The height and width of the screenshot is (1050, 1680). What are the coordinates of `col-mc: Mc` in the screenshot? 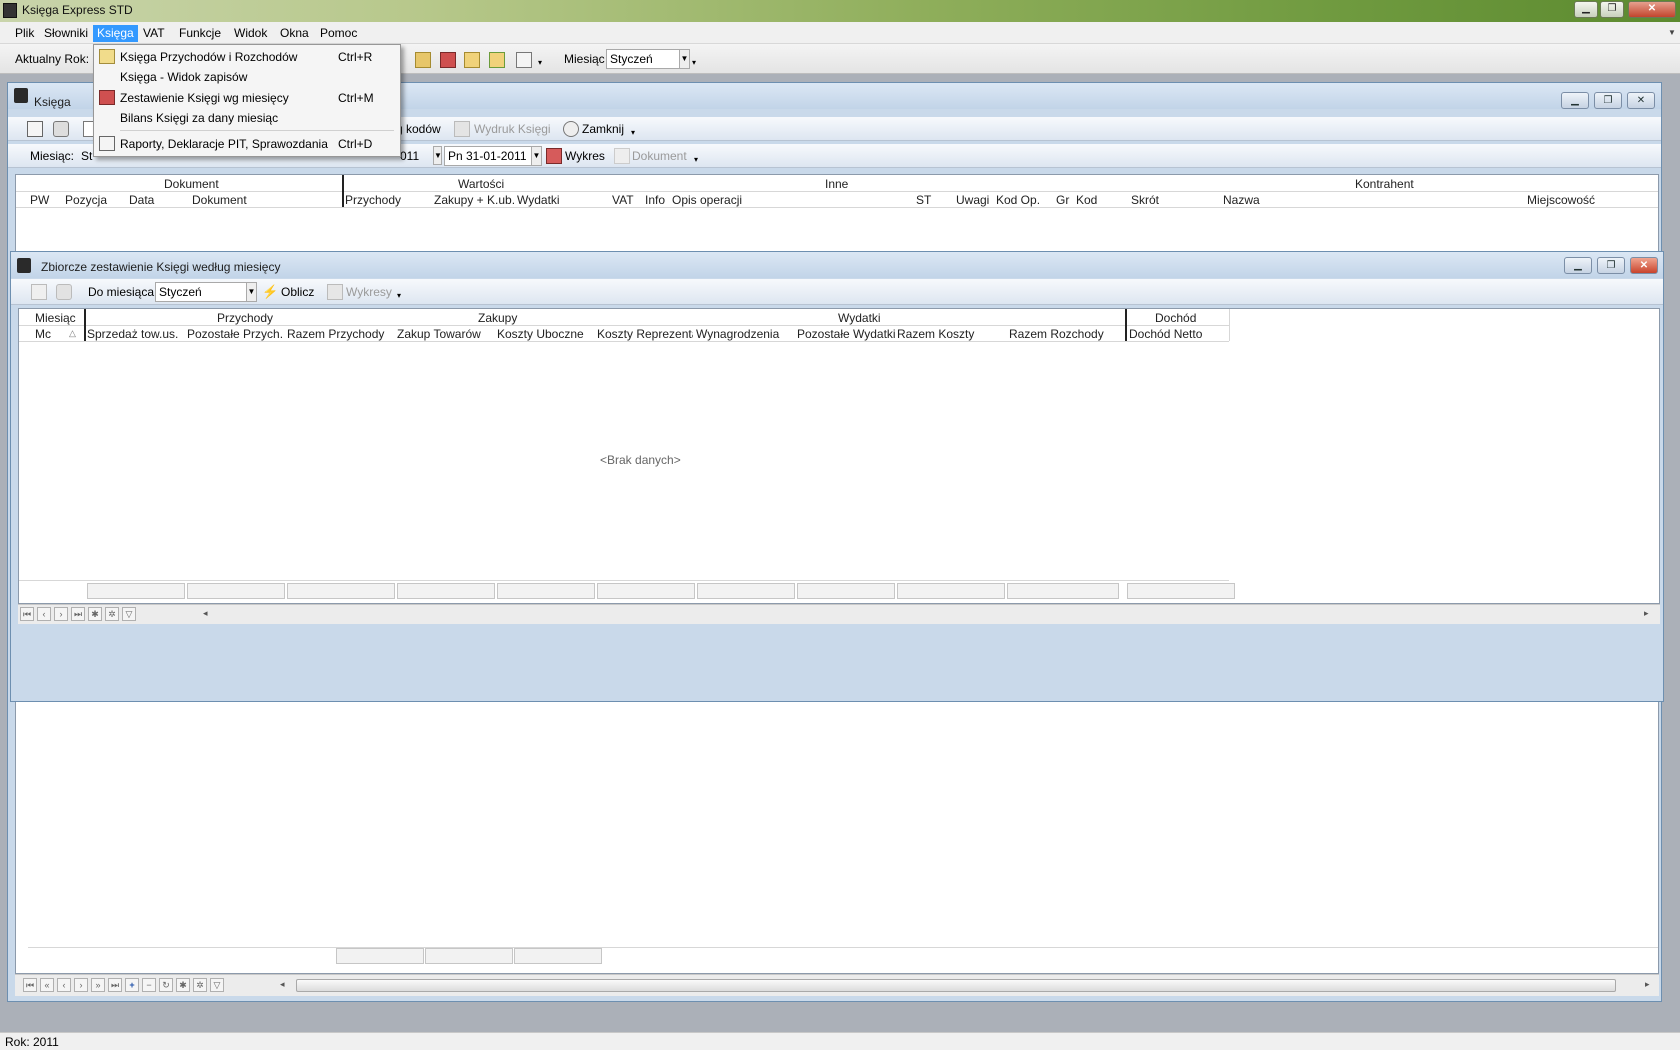 It's located at (43, 334).